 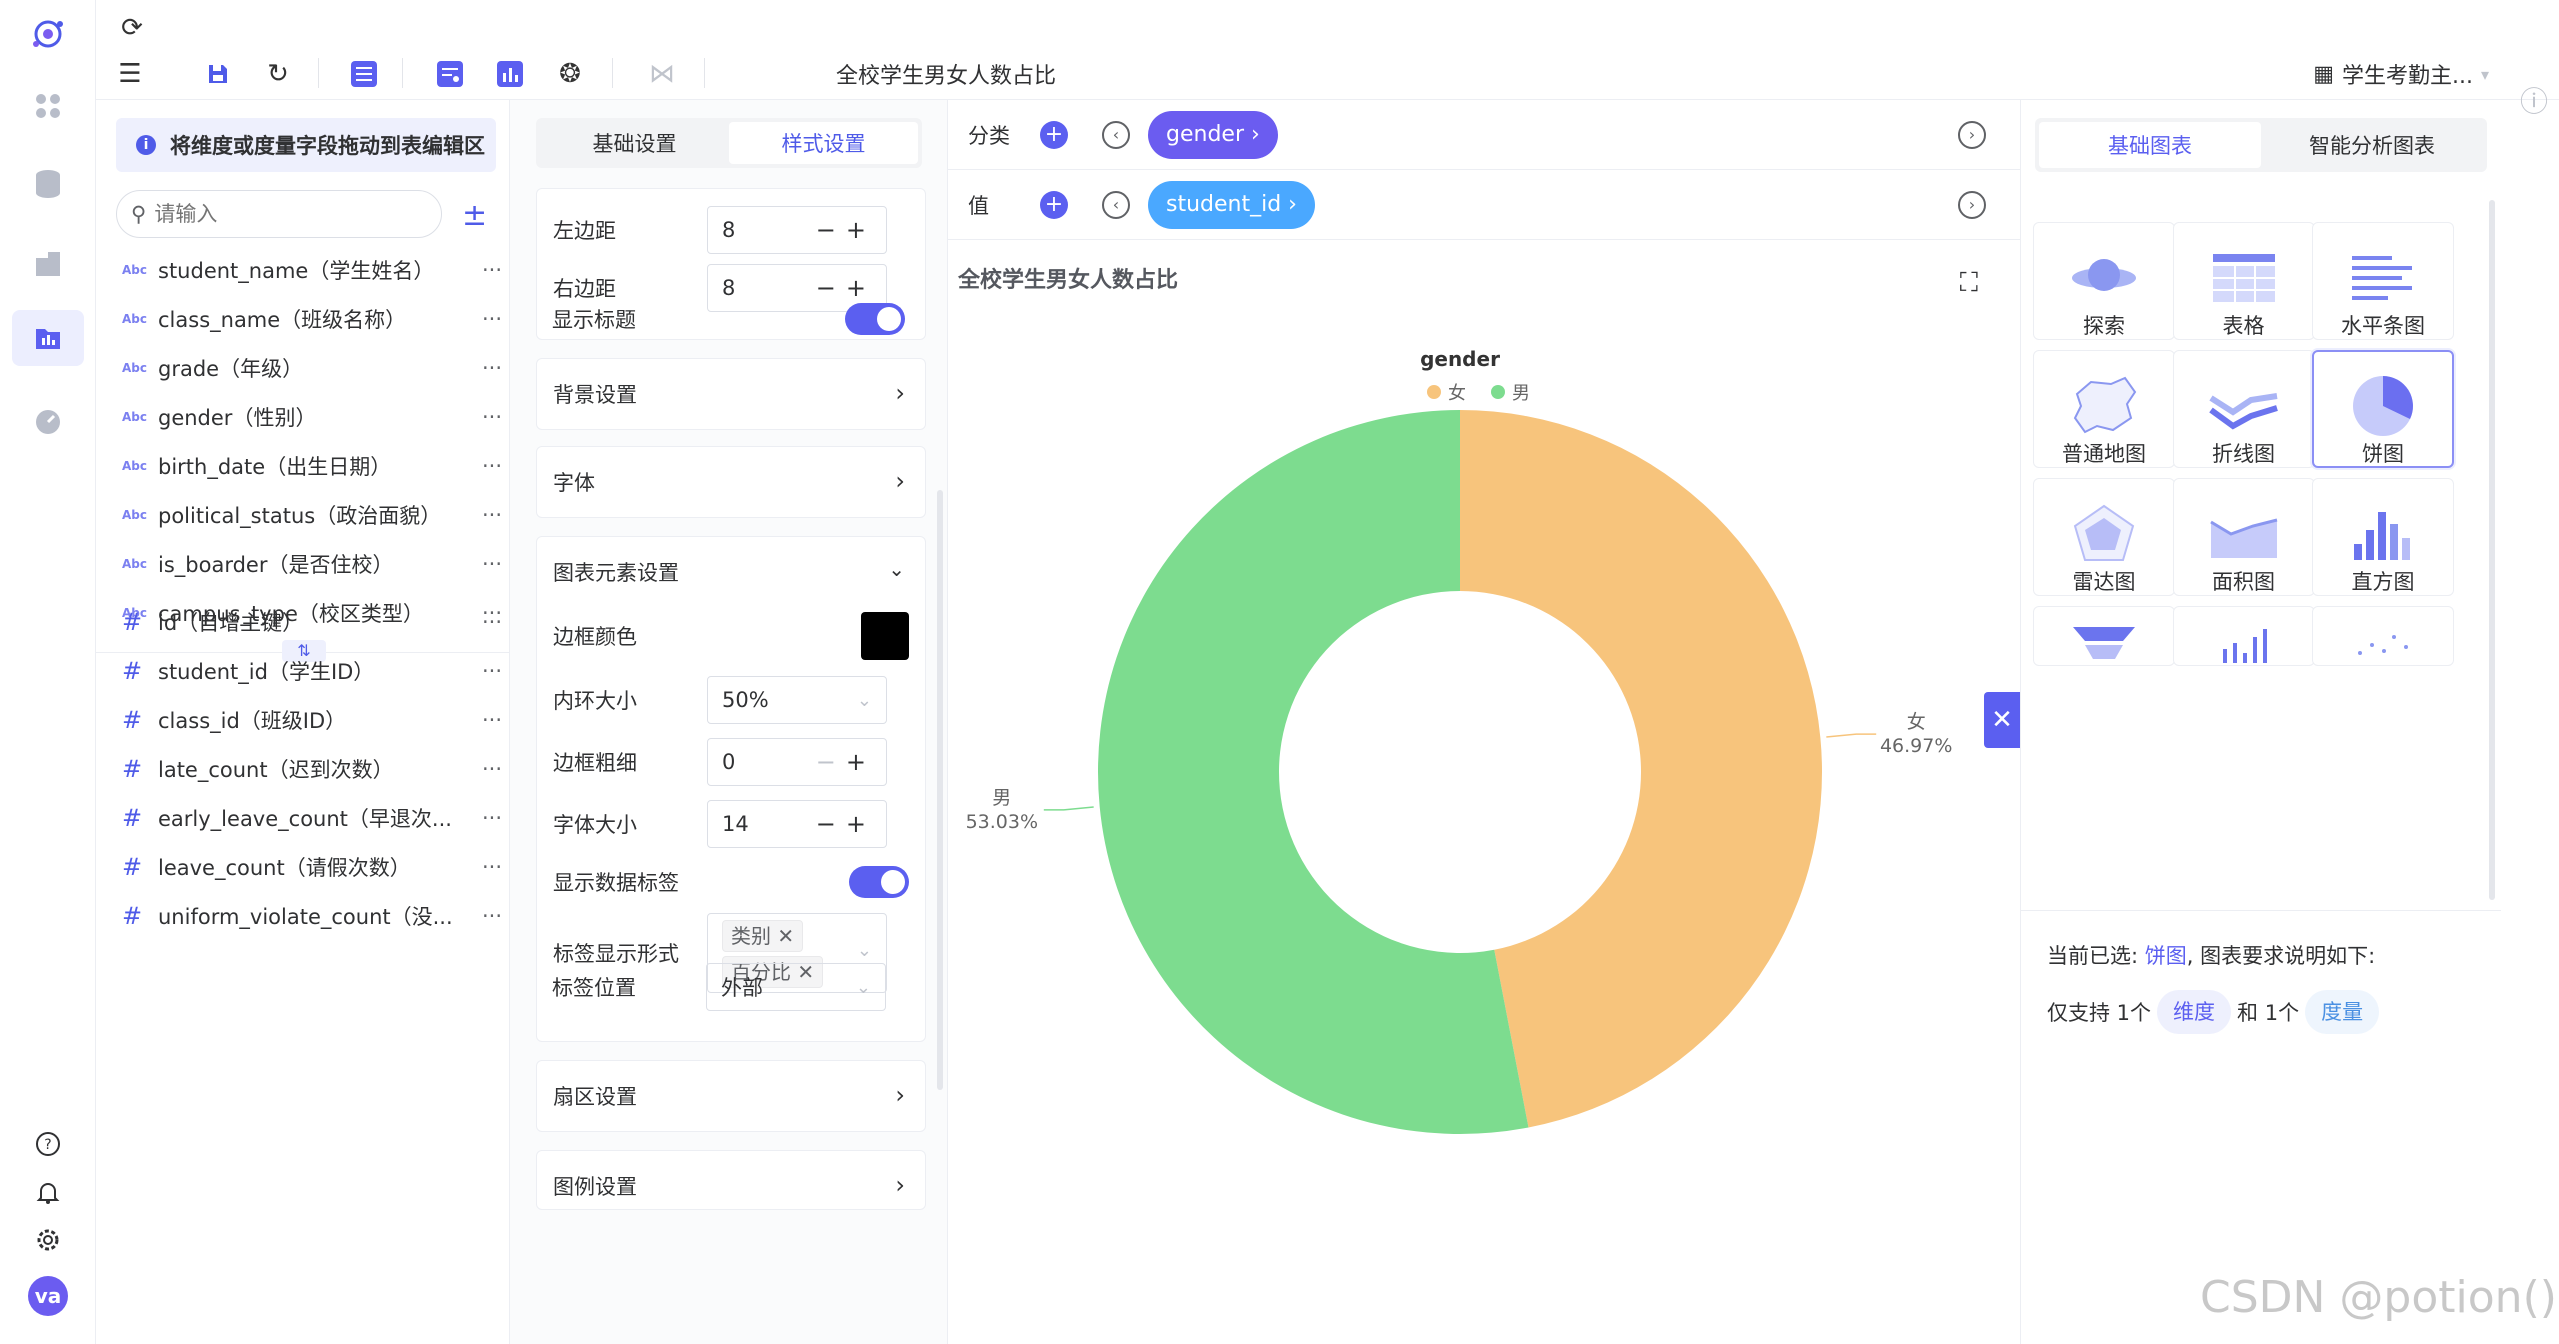 What do you see at coordinates (312, 515) in the screenshot?
I see `dimension-field-item: Abc political_status（政治面貌） ···` at bounding box center [312, 515].